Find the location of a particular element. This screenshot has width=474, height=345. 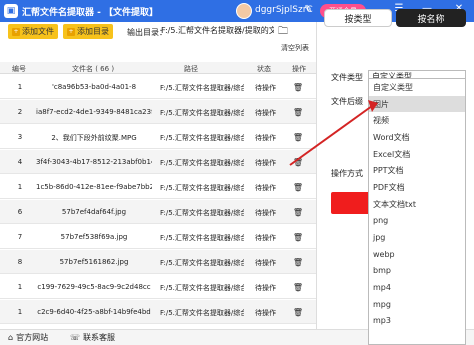

col-filename: 文件名 ( 66 ) is located at coordinates (93, 69).